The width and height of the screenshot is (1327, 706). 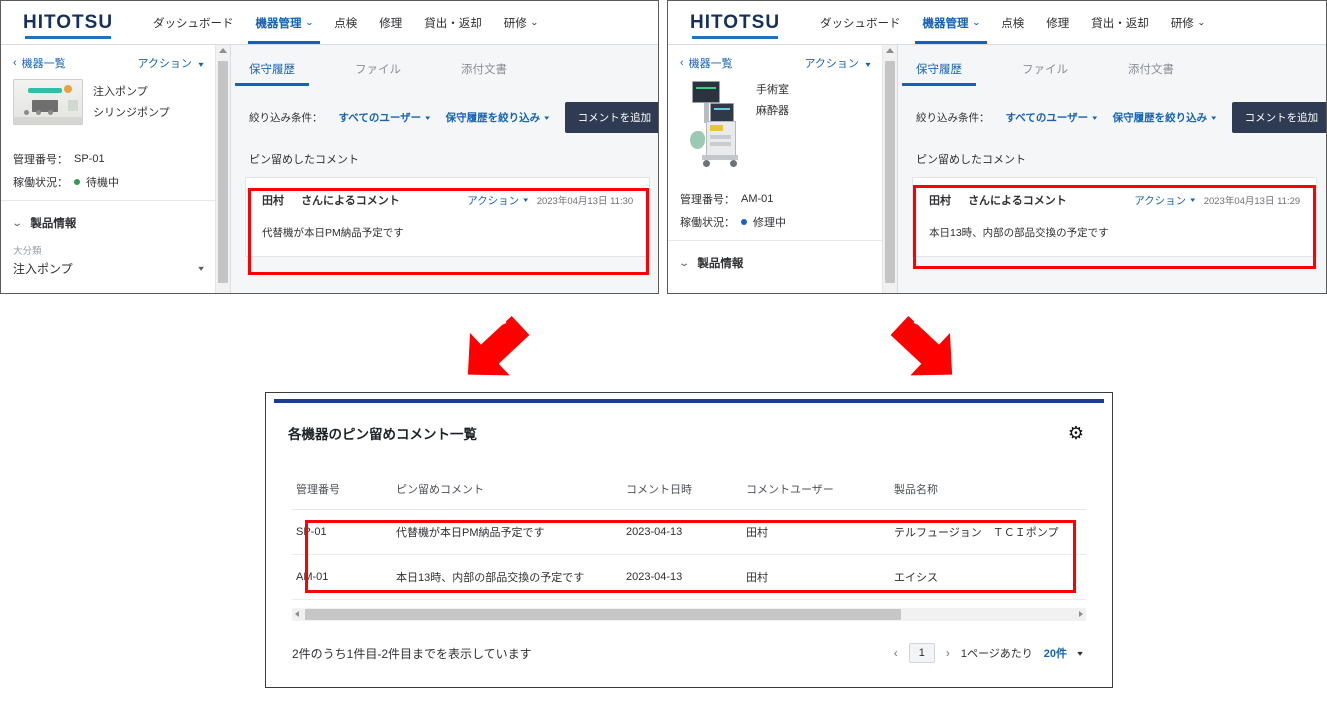 What do you see at coordinates (775, 222) in the screenshot?
I see `operating-status-row: 稼働状況： 修理中` at bounding box center [775, 222].